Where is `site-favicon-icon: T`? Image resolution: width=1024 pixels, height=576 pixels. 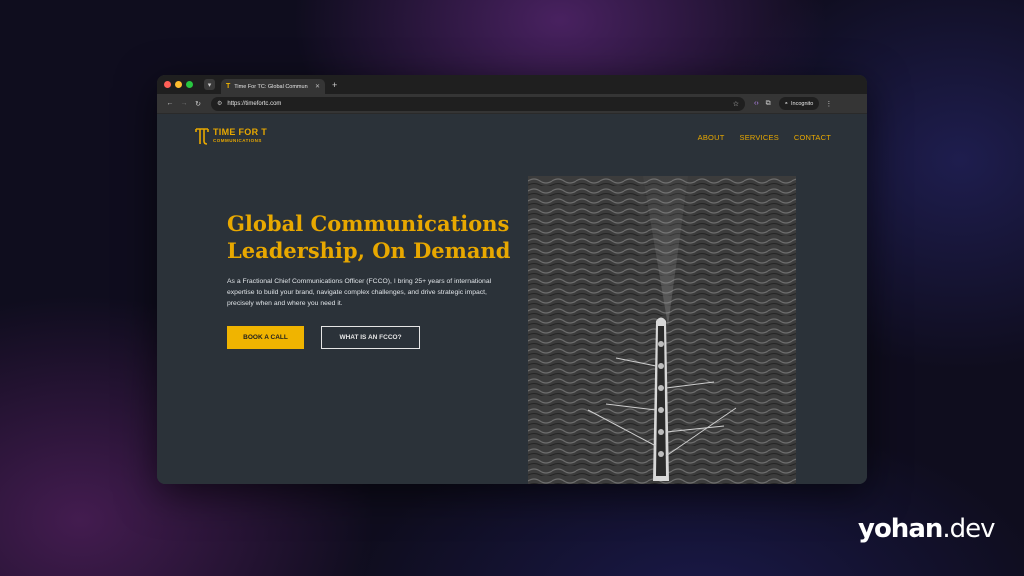 site-favicon-icon: T is located at coordinates (228, 86).